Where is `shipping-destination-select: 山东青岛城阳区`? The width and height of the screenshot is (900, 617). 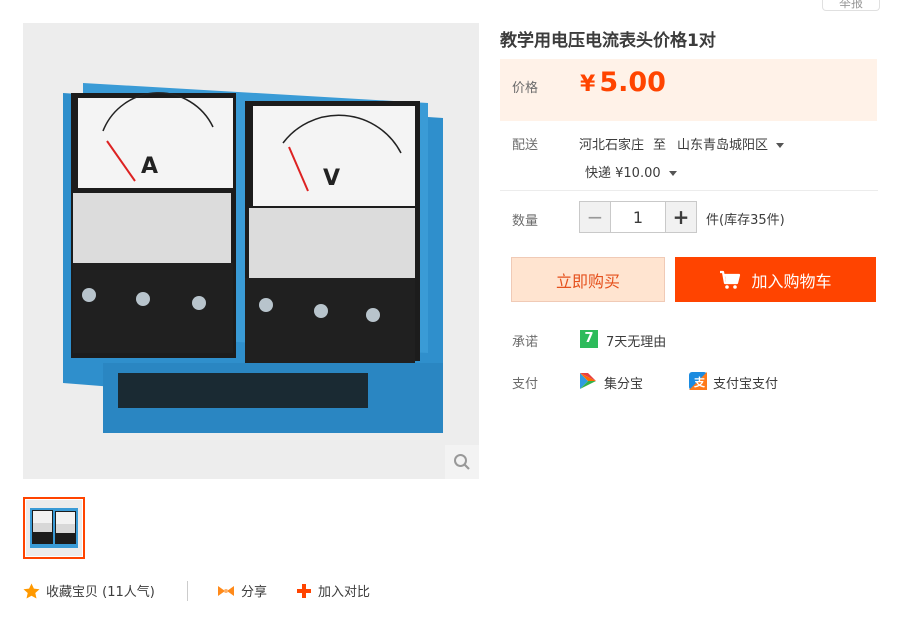 shipping-destination-select: 山东青岛城阳区 is located at coordinates (731, 143).